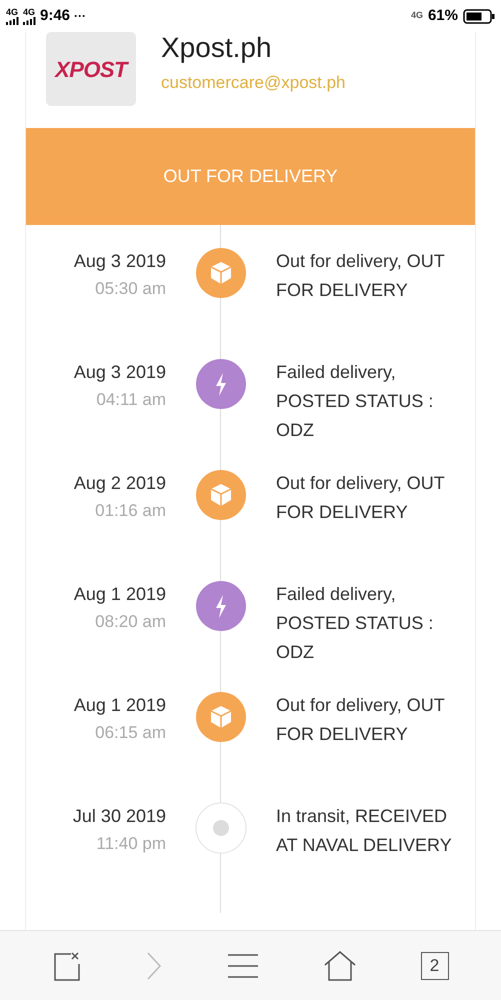 Image resolution: width=501 pixels, height=1000 pixels. Describe the element at coordinates (120, 483) in the screenshot. I see `event-date: Aug 2 2019` at that location.